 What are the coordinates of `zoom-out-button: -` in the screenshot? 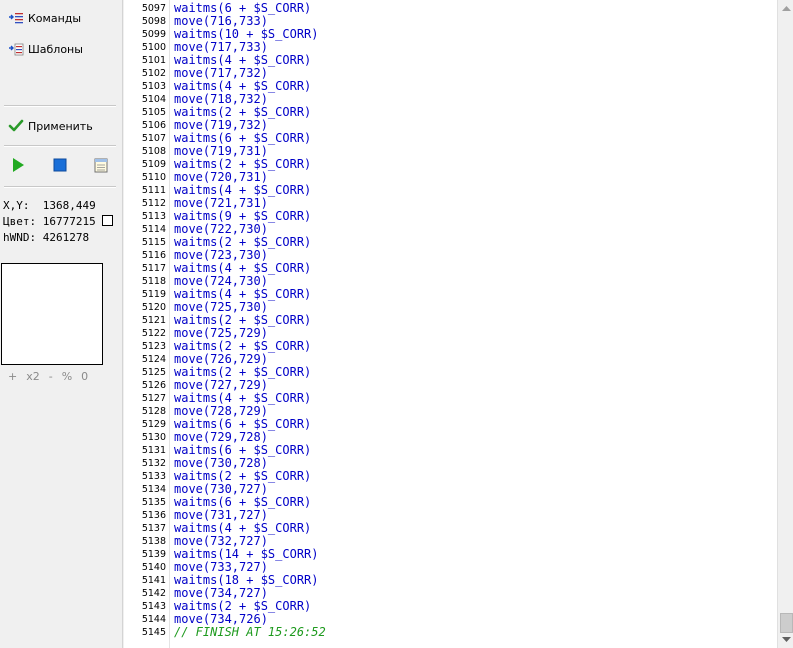 It's located at (51, 376).